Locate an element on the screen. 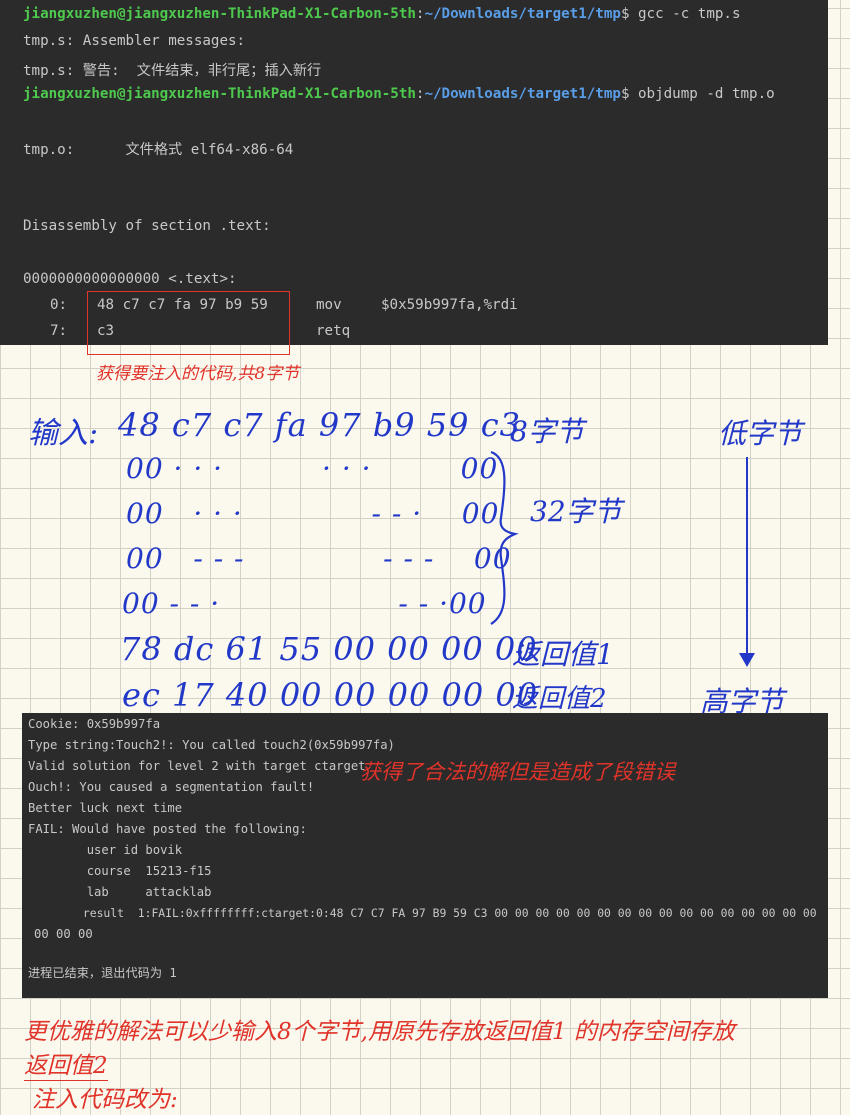 This screenshot has height=1115, width=850. hex-row: 00 · · · - - · 00 is located at coordinates (313, 513).